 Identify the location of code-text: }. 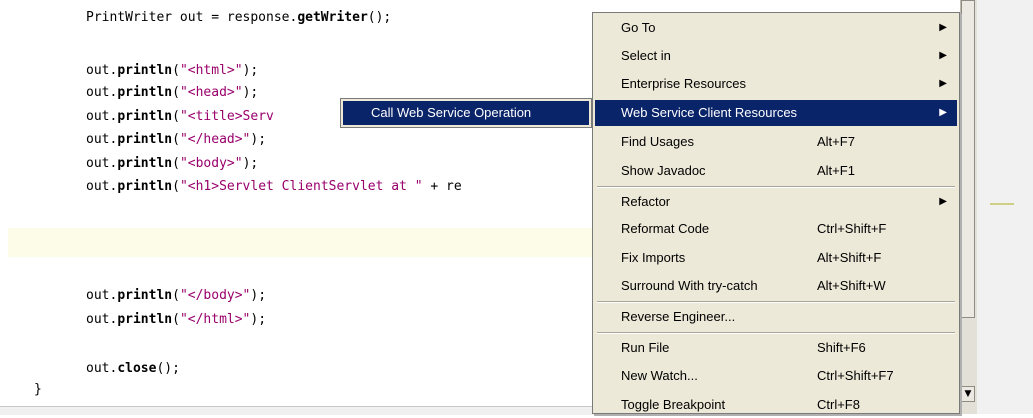
(38, 389).